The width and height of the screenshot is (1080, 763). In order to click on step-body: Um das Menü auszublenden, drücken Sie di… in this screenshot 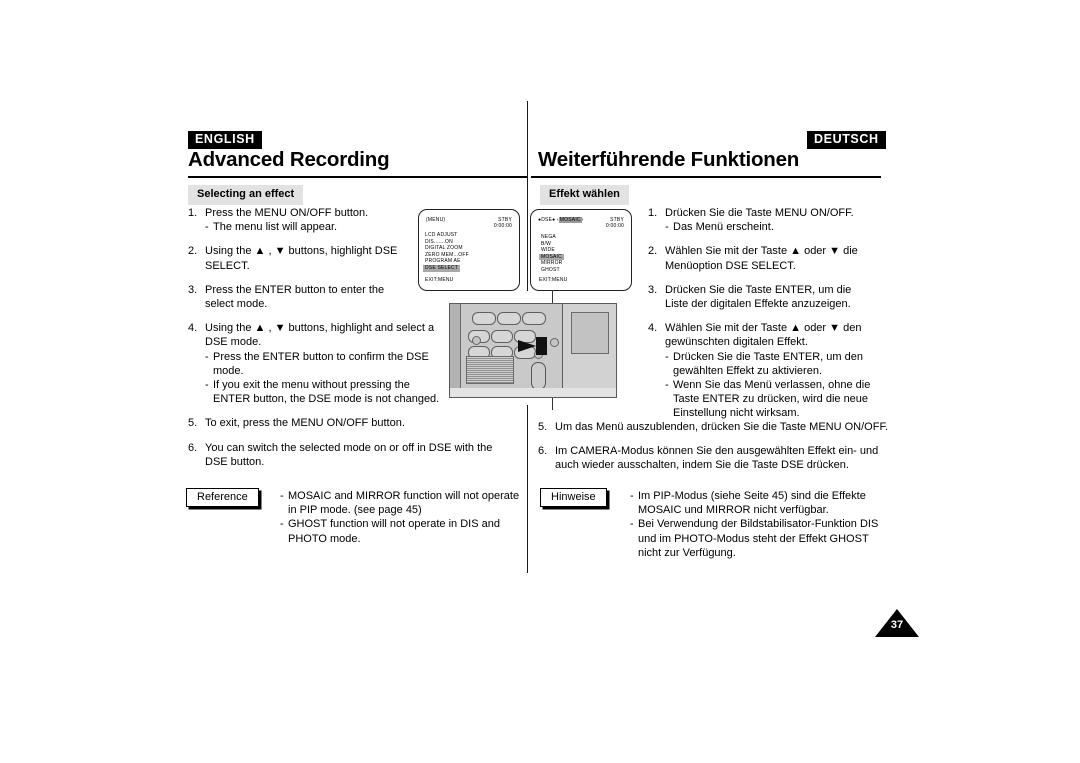, I will do `click(746, 427)`.